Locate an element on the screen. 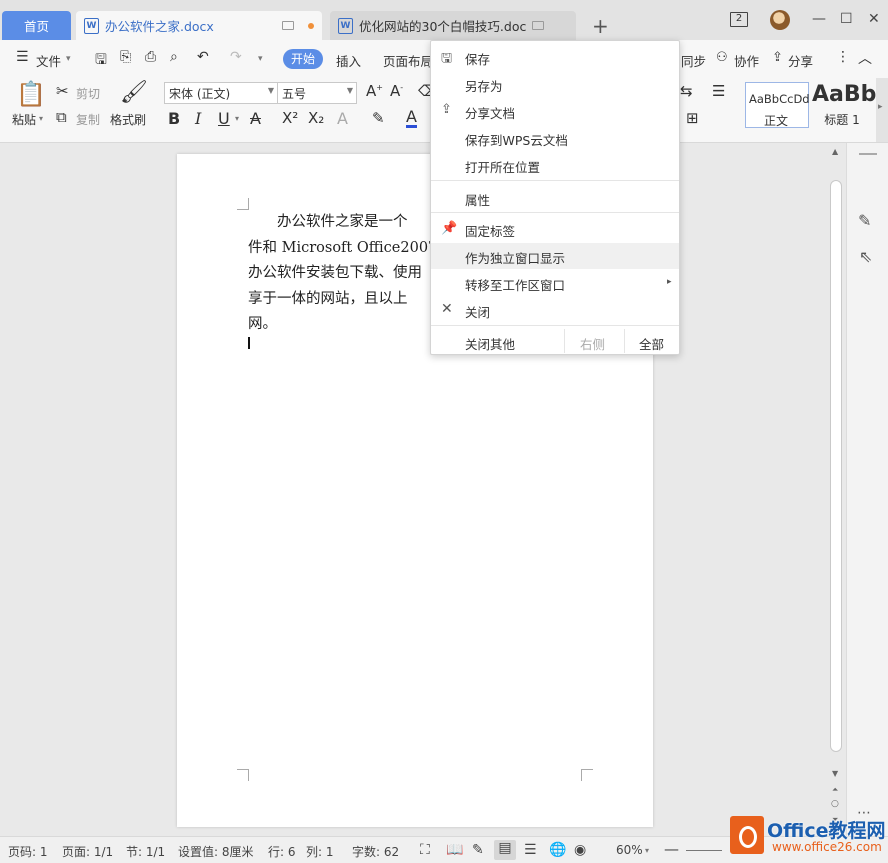 Image resolution: width=888 pixels, height=863 pixels. tab-home: 首页 is located at coordinates (36, 25).